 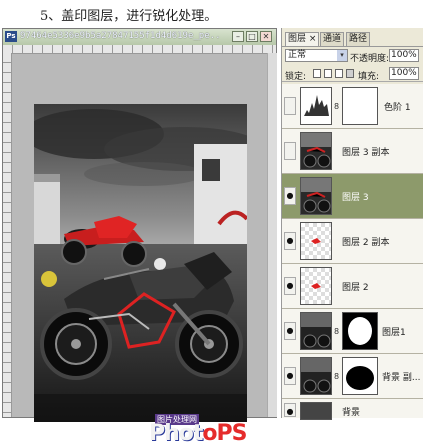 What do you see at coordinates (176, 433) in the screenshot?
I see `watermark-part1: Phot` at bounding box center [176, 433].